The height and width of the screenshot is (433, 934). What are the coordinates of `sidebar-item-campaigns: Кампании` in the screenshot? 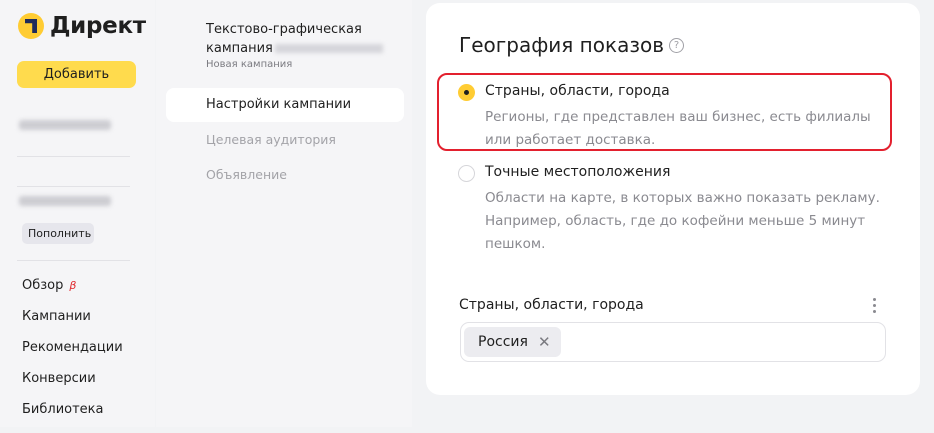 It's located at (72, 324).